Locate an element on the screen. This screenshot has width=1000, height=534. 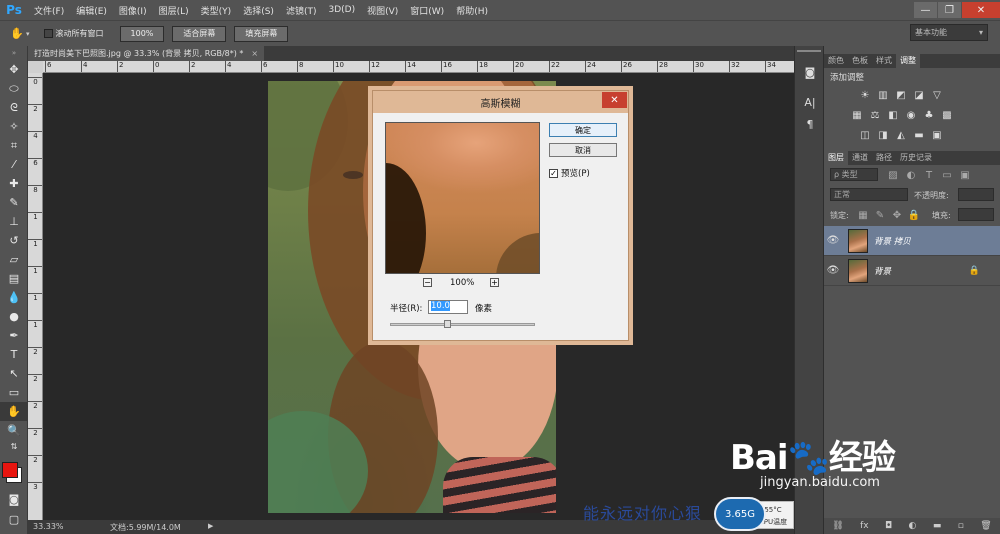
gradient-map-icon: ▬ is located at coordinates (919, 135).